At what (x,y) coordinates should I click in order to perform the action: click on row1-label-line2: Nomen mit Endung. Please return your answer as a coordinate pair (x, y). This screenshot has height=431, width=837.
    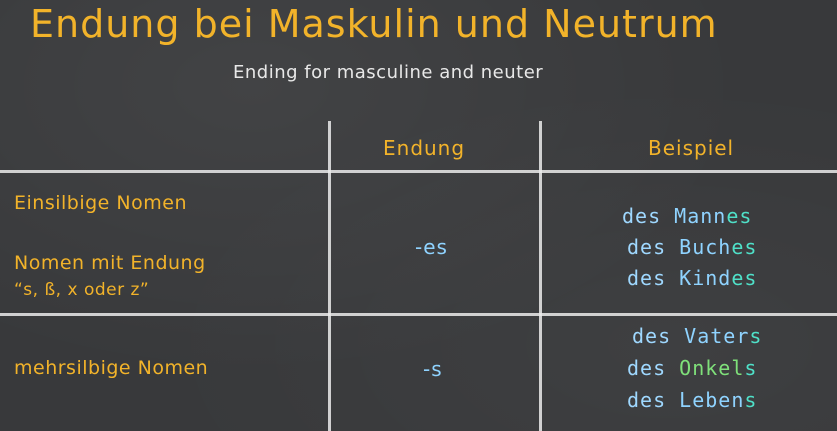
    Looking at the image, I should click on (110, 263).